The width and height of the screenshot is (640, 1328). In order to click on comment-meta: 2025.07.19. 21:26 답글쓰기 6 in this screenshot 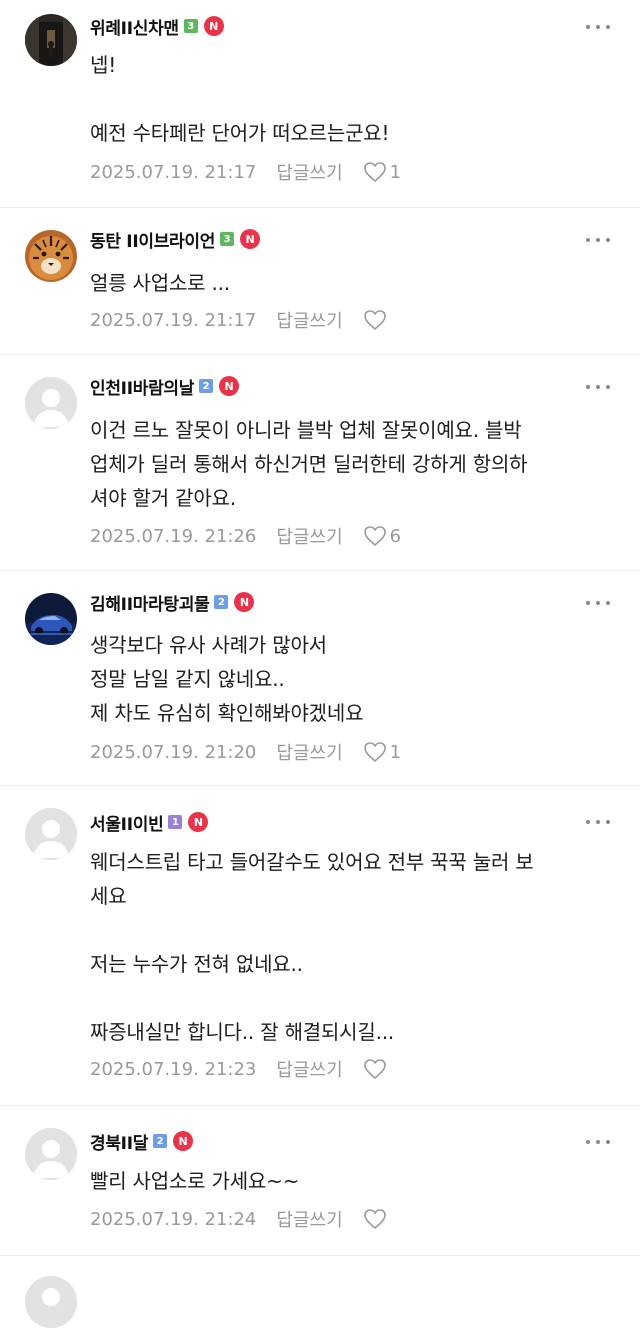, I will do `click(245, 536)`.